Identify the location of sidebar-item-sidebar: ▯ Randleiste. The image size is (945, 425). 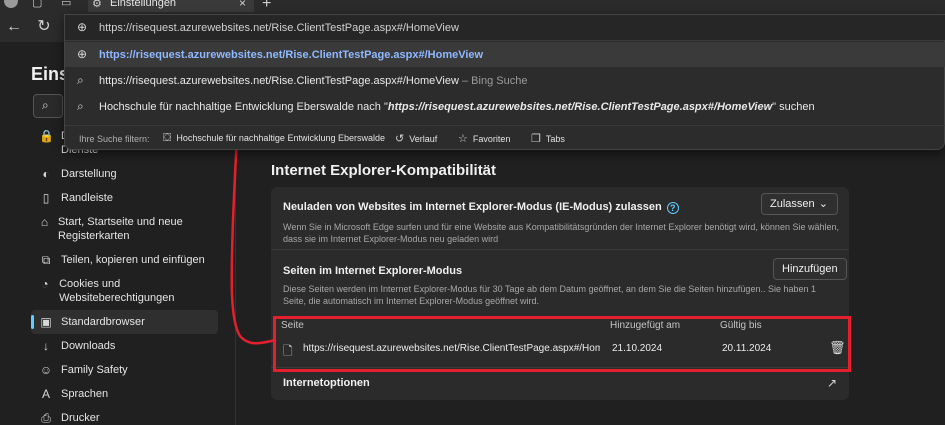
(124, 198).